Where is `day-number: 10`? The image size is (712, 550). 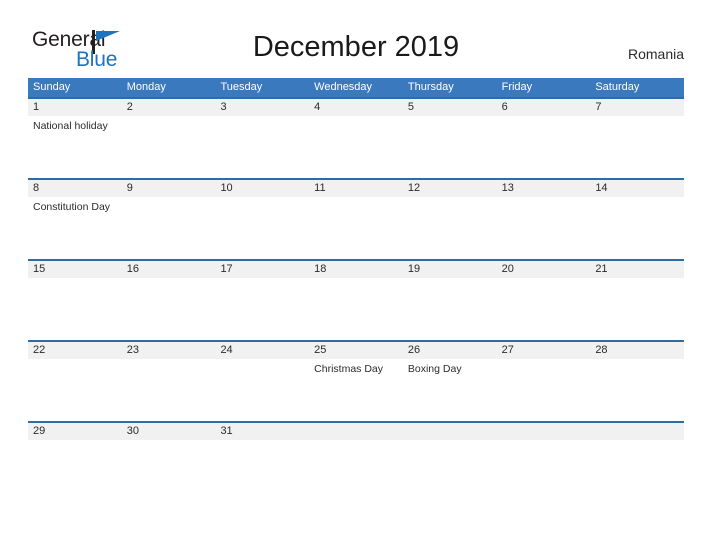 day-number: 10 is located at coordinates (262, 188).